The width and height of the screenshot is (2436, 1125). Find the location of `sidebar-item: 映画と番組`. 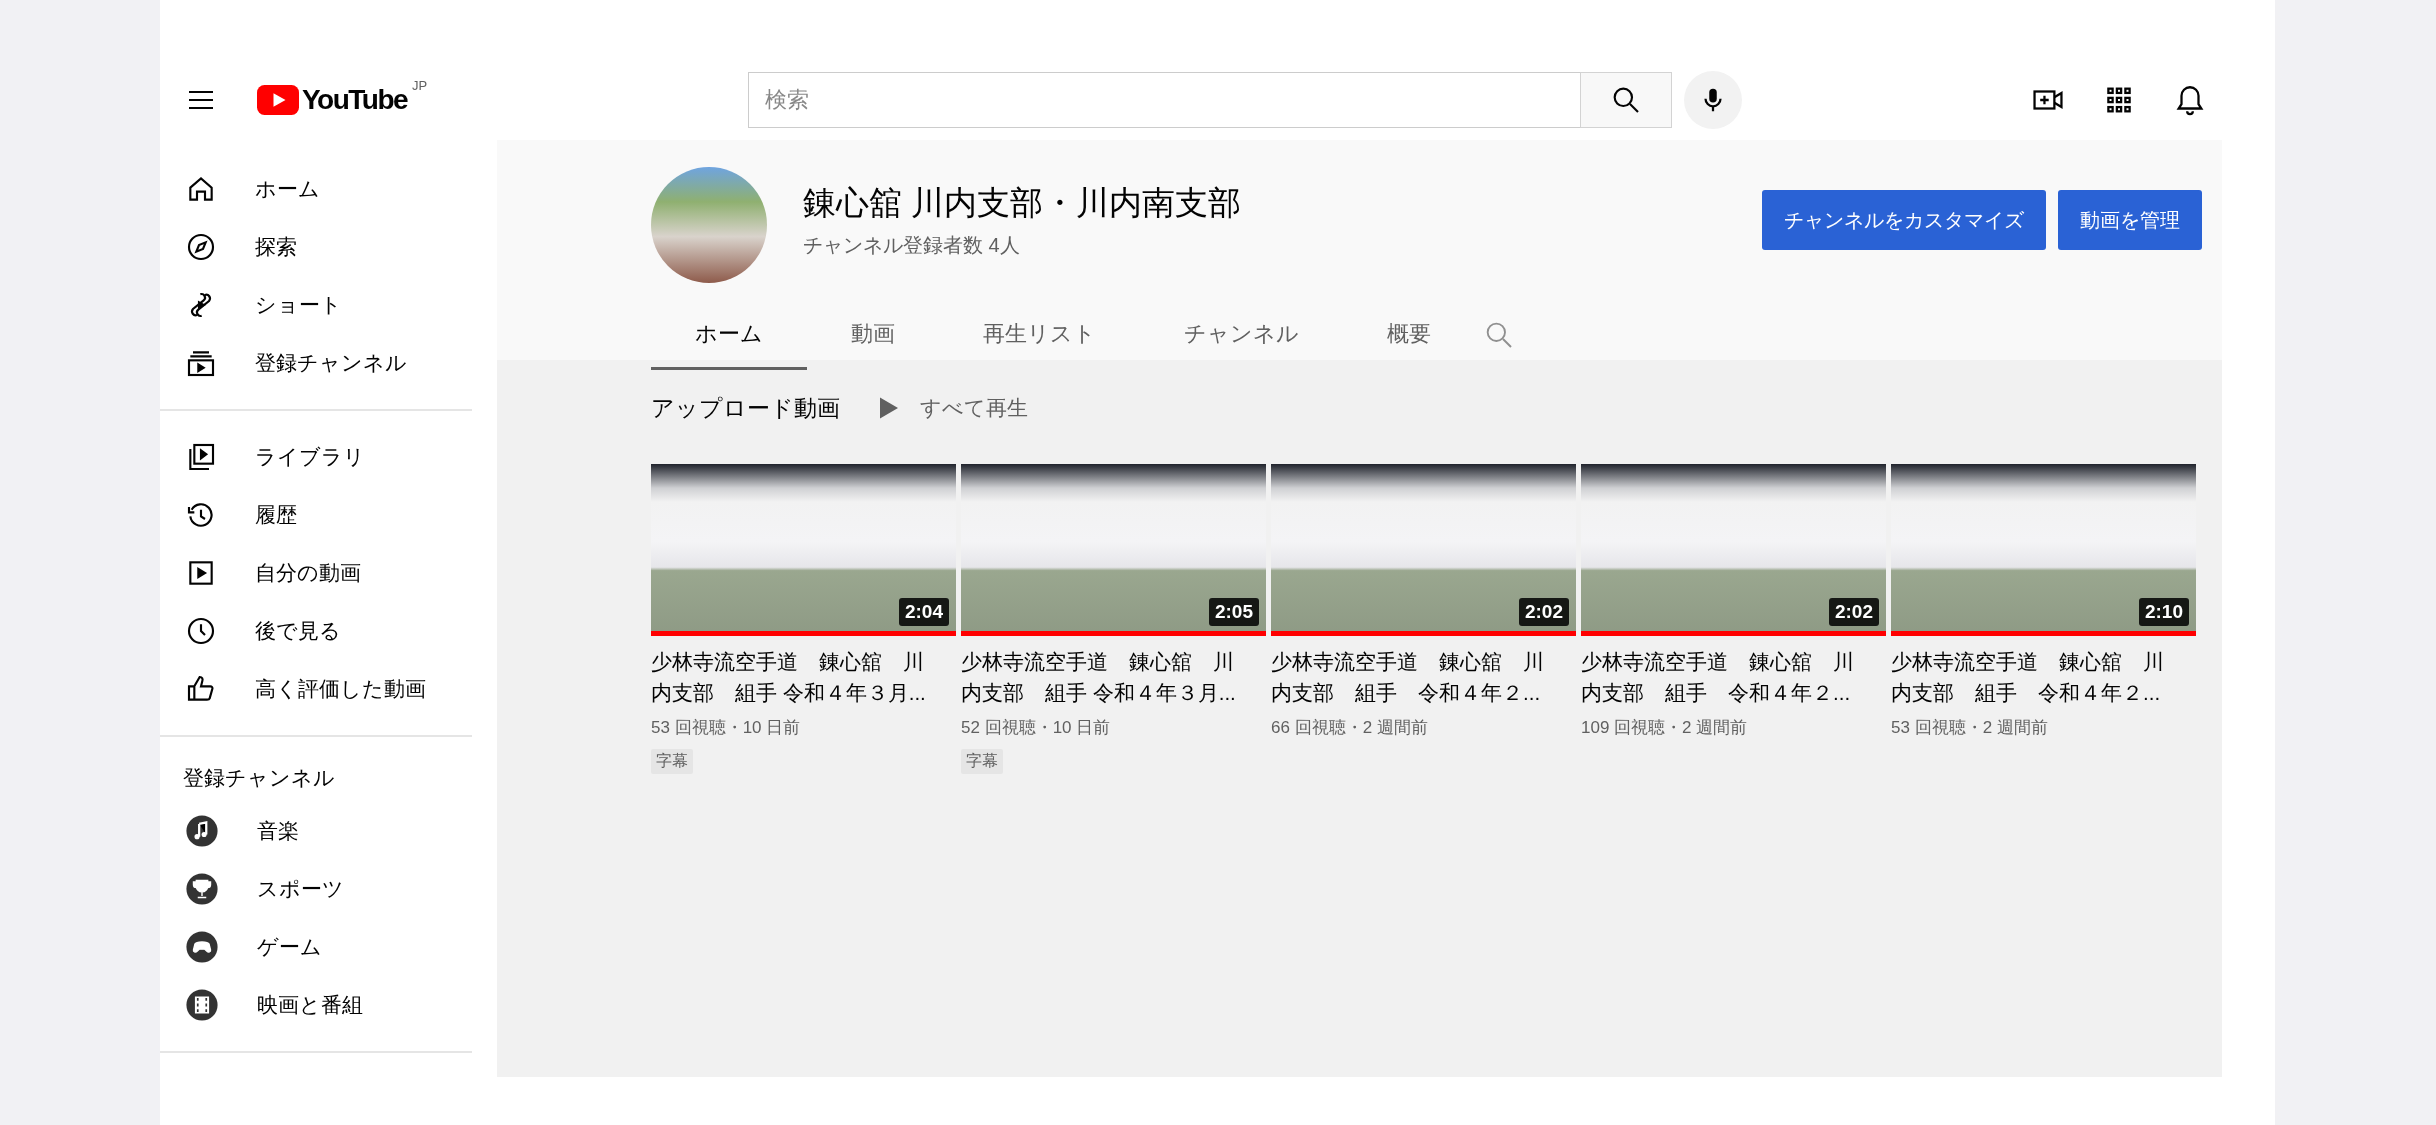

sidebar-item: 映画と番組 is located at coordinates (316, 1005).